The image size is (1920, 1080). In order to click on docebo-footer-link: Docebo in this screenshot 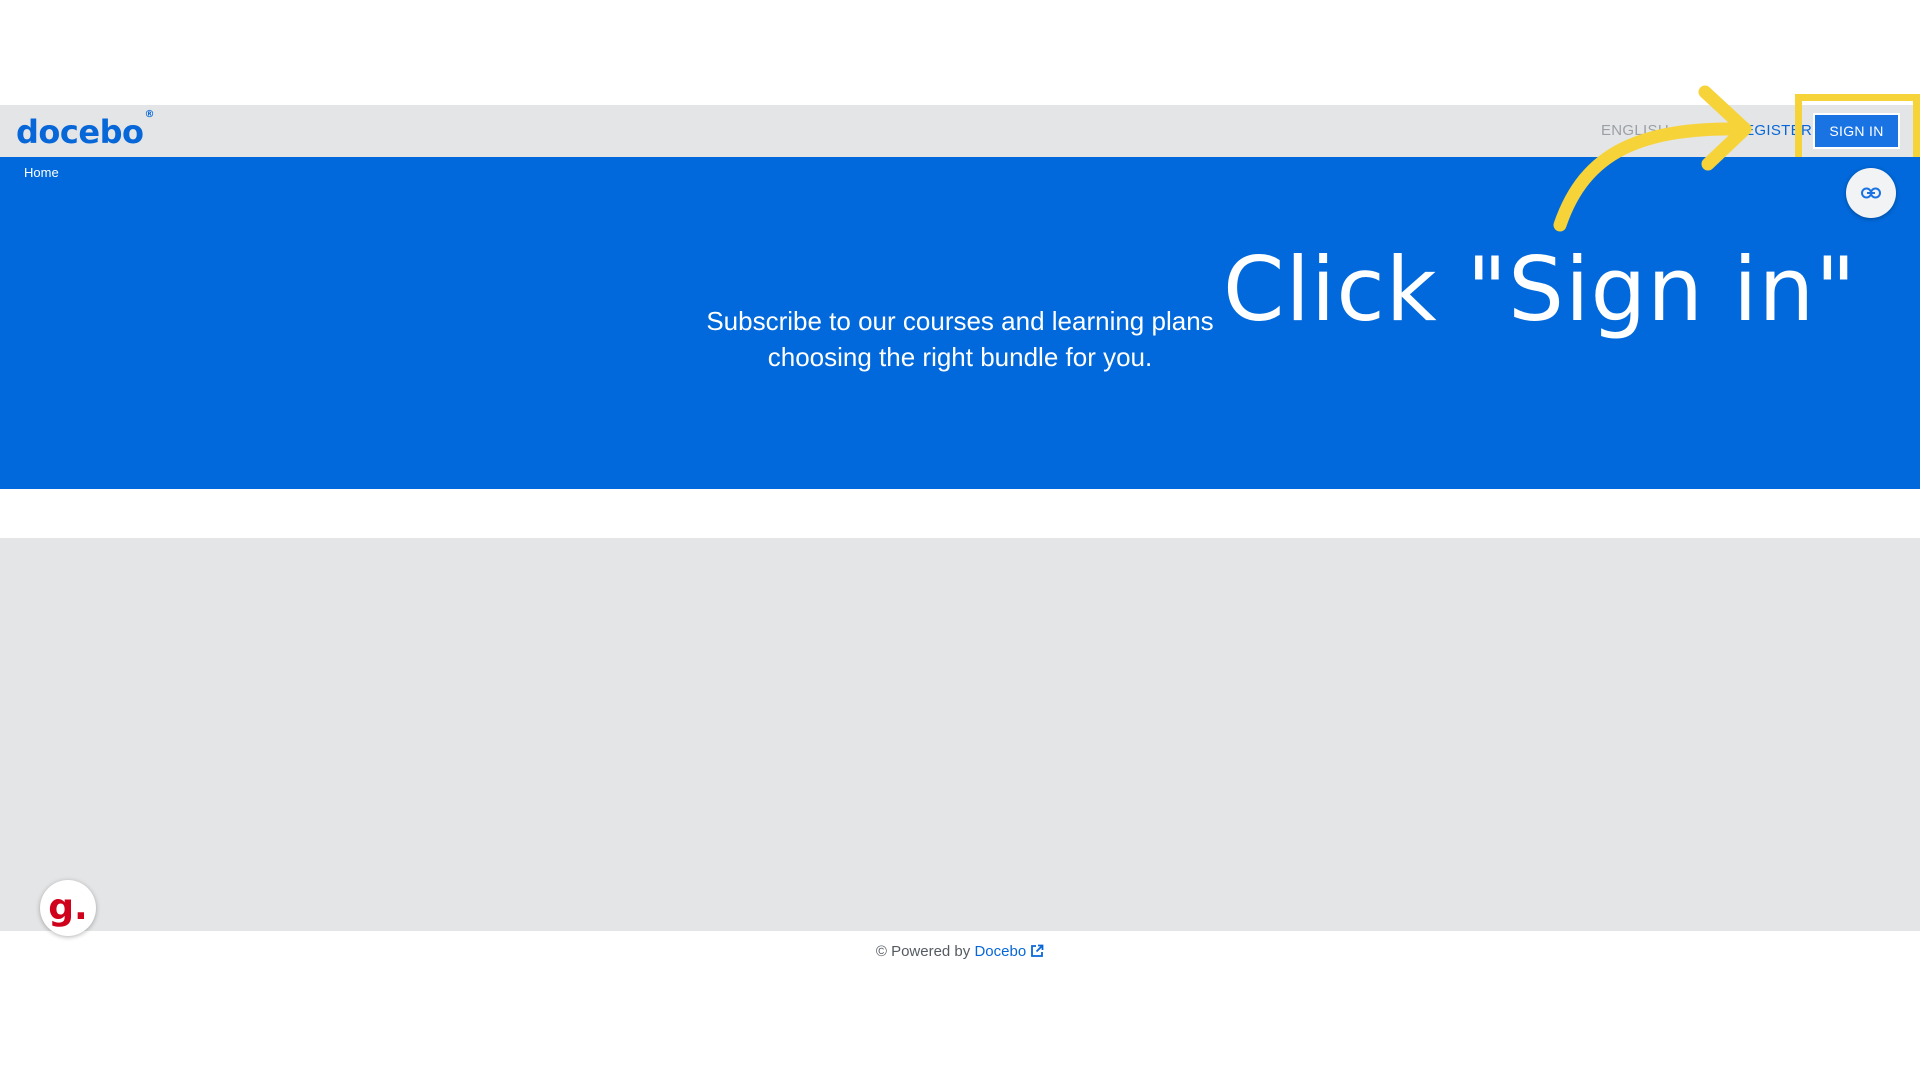, I will do `click(1009, 951)`.